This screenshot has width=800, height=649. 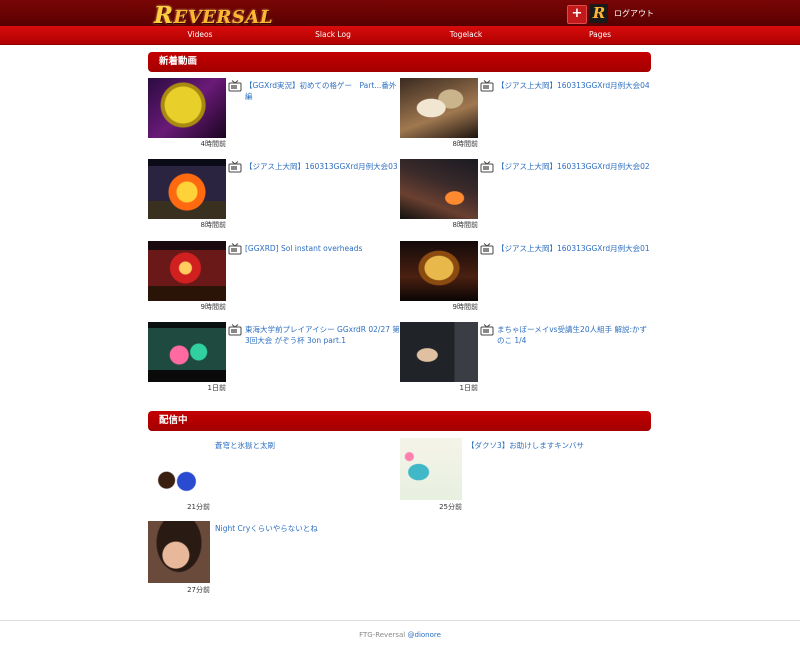 I want to click on stream-title-link: 蒼穹と氷獄と太刷, so click(x=305, y=445).